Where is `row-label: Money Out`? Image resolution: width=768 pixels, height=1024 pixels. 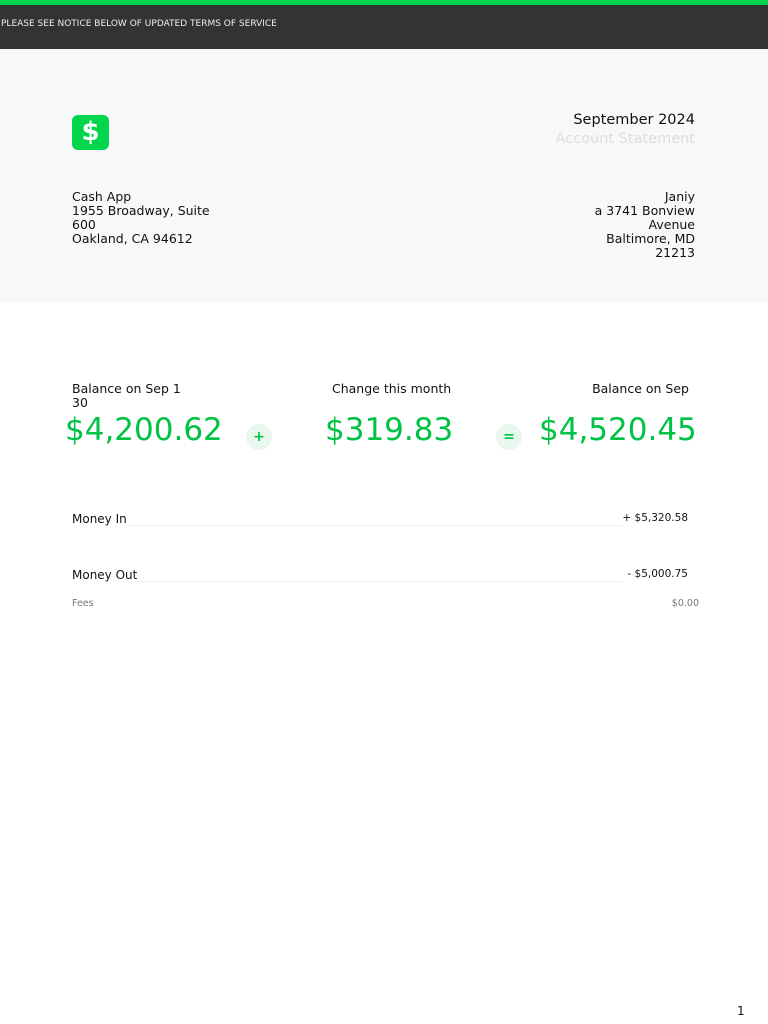 row-label: Money Out is located at coordinates (105, 575).